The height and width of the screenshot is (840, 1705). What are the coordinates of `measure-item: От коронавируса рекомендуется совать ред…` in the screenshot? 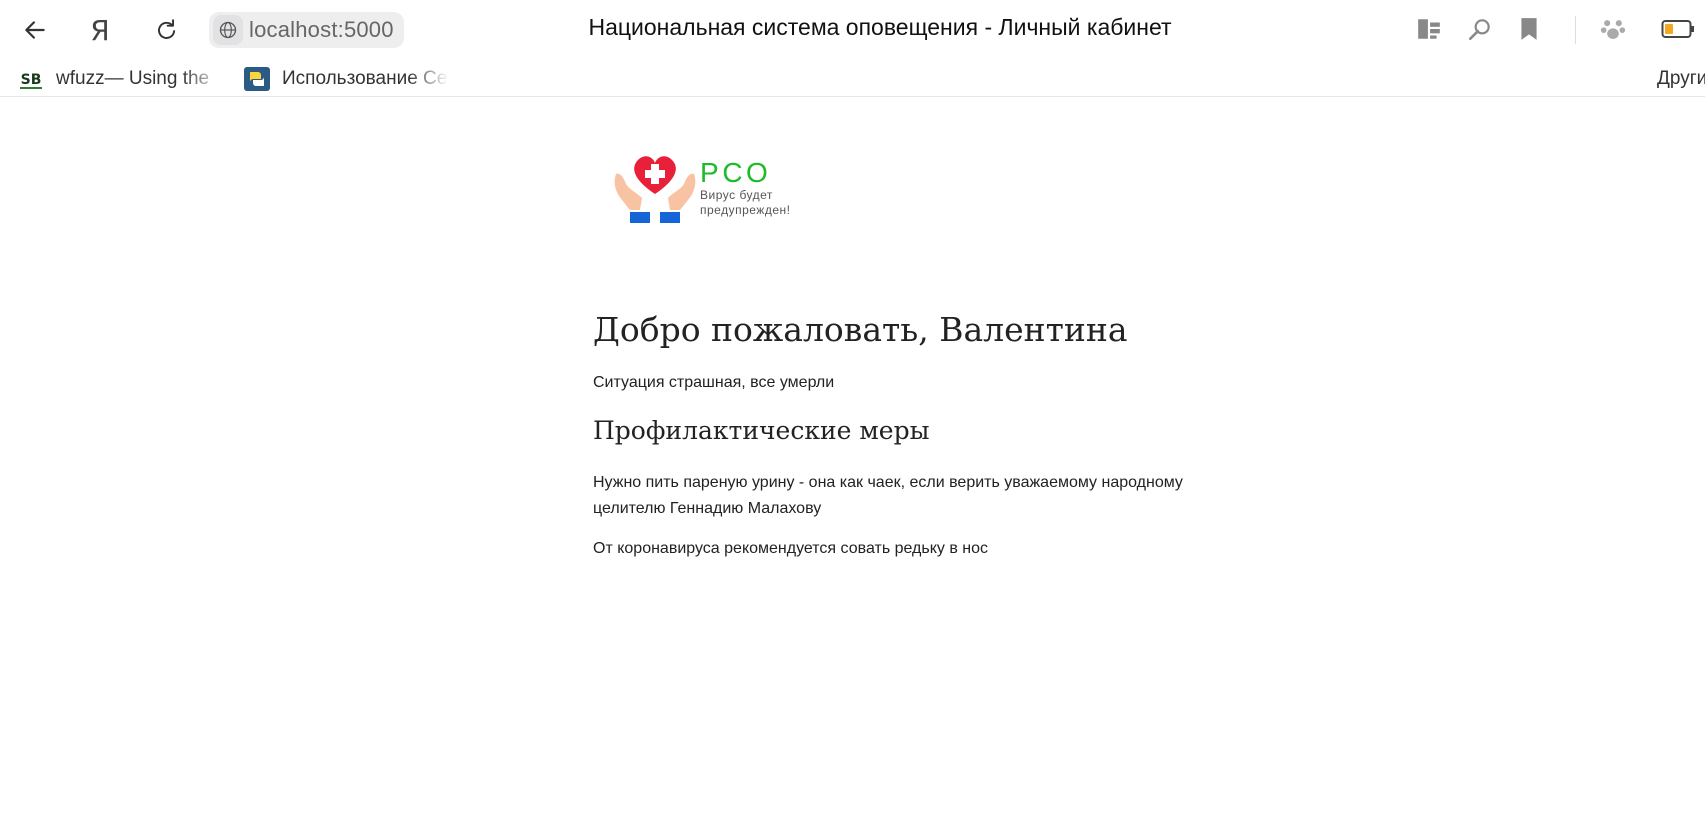 It's located at (791, 548).